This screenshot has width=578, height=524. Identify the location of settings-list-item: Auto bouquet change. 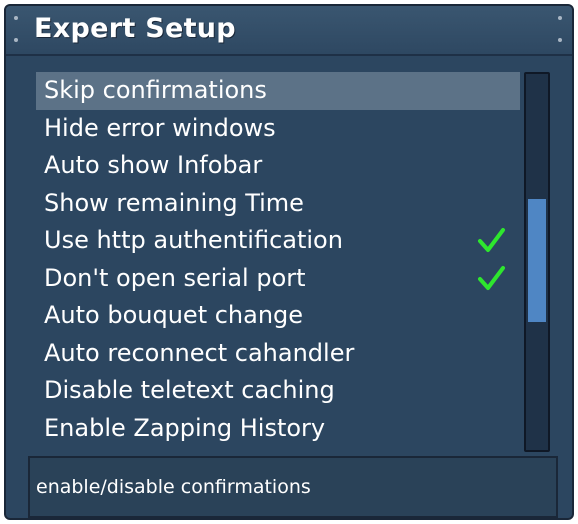
(278, 316).